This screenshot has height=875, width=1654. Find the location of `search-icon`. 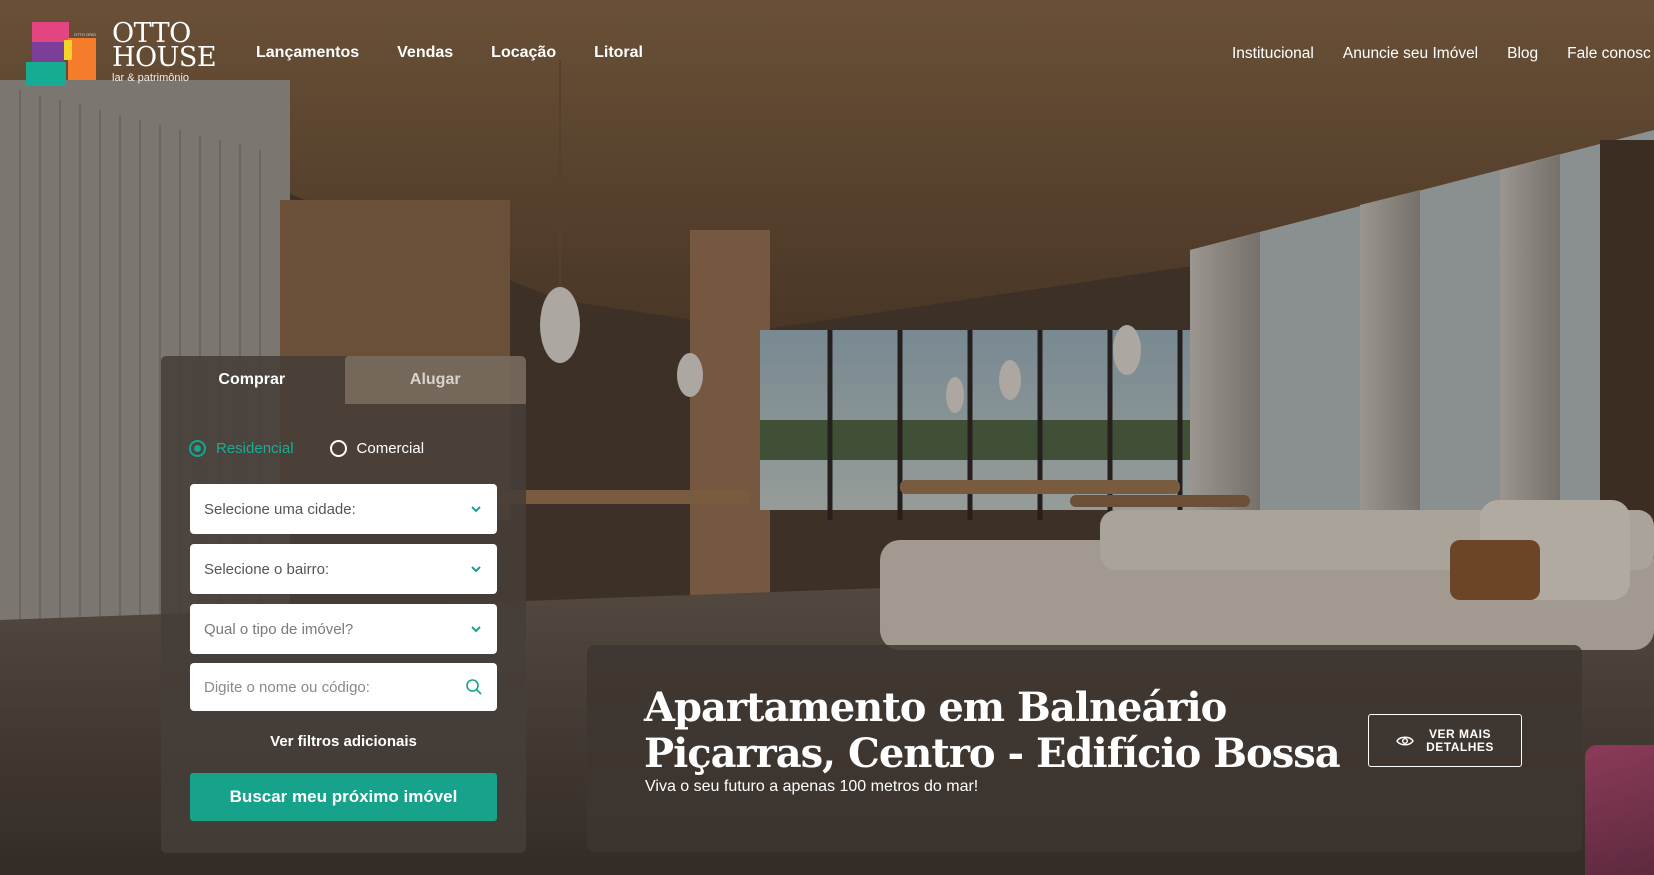

search-icon is located at coordinates (474, 687).